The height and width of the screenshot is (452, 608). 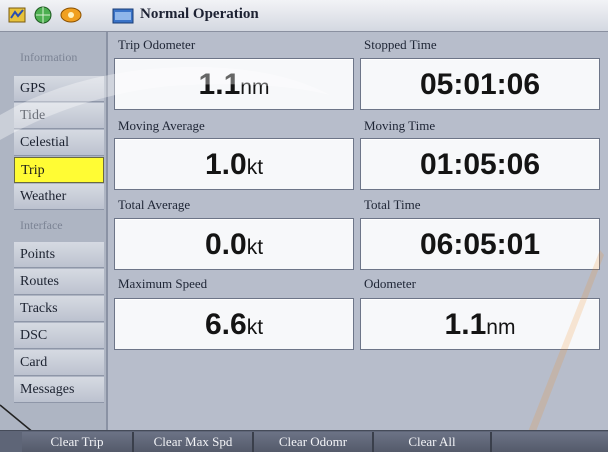 I want to click on sidebar-item-gps: GPS, so click(x=59, y=89).